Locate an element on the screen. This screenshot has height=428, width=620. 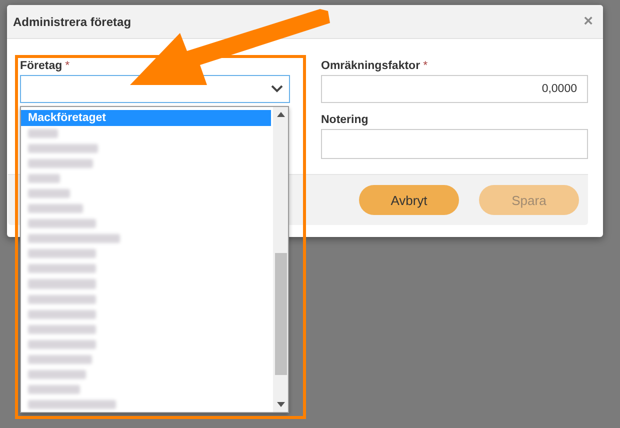
dialog-title: Administrera företag is located at coordinates (72, 21).